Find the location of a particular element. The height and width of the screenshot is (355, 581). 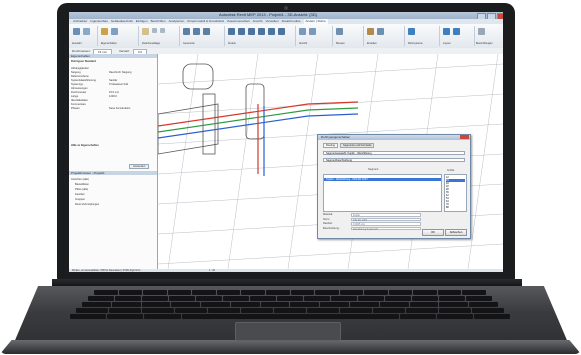

create-similar-icon is located at coordinates (370, 31).